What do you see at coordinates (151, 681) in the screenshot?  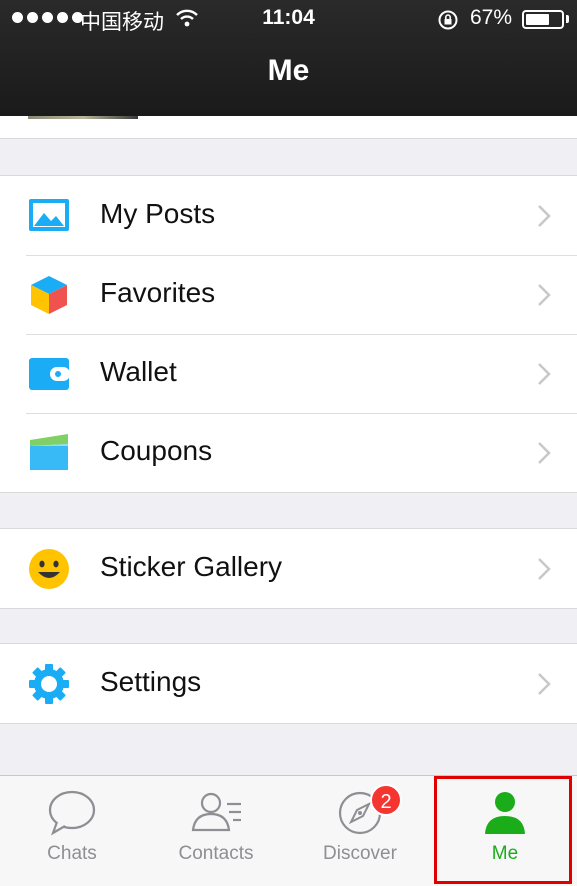 I see `menu-item-label: Settings` at bounding box center [151, 681].